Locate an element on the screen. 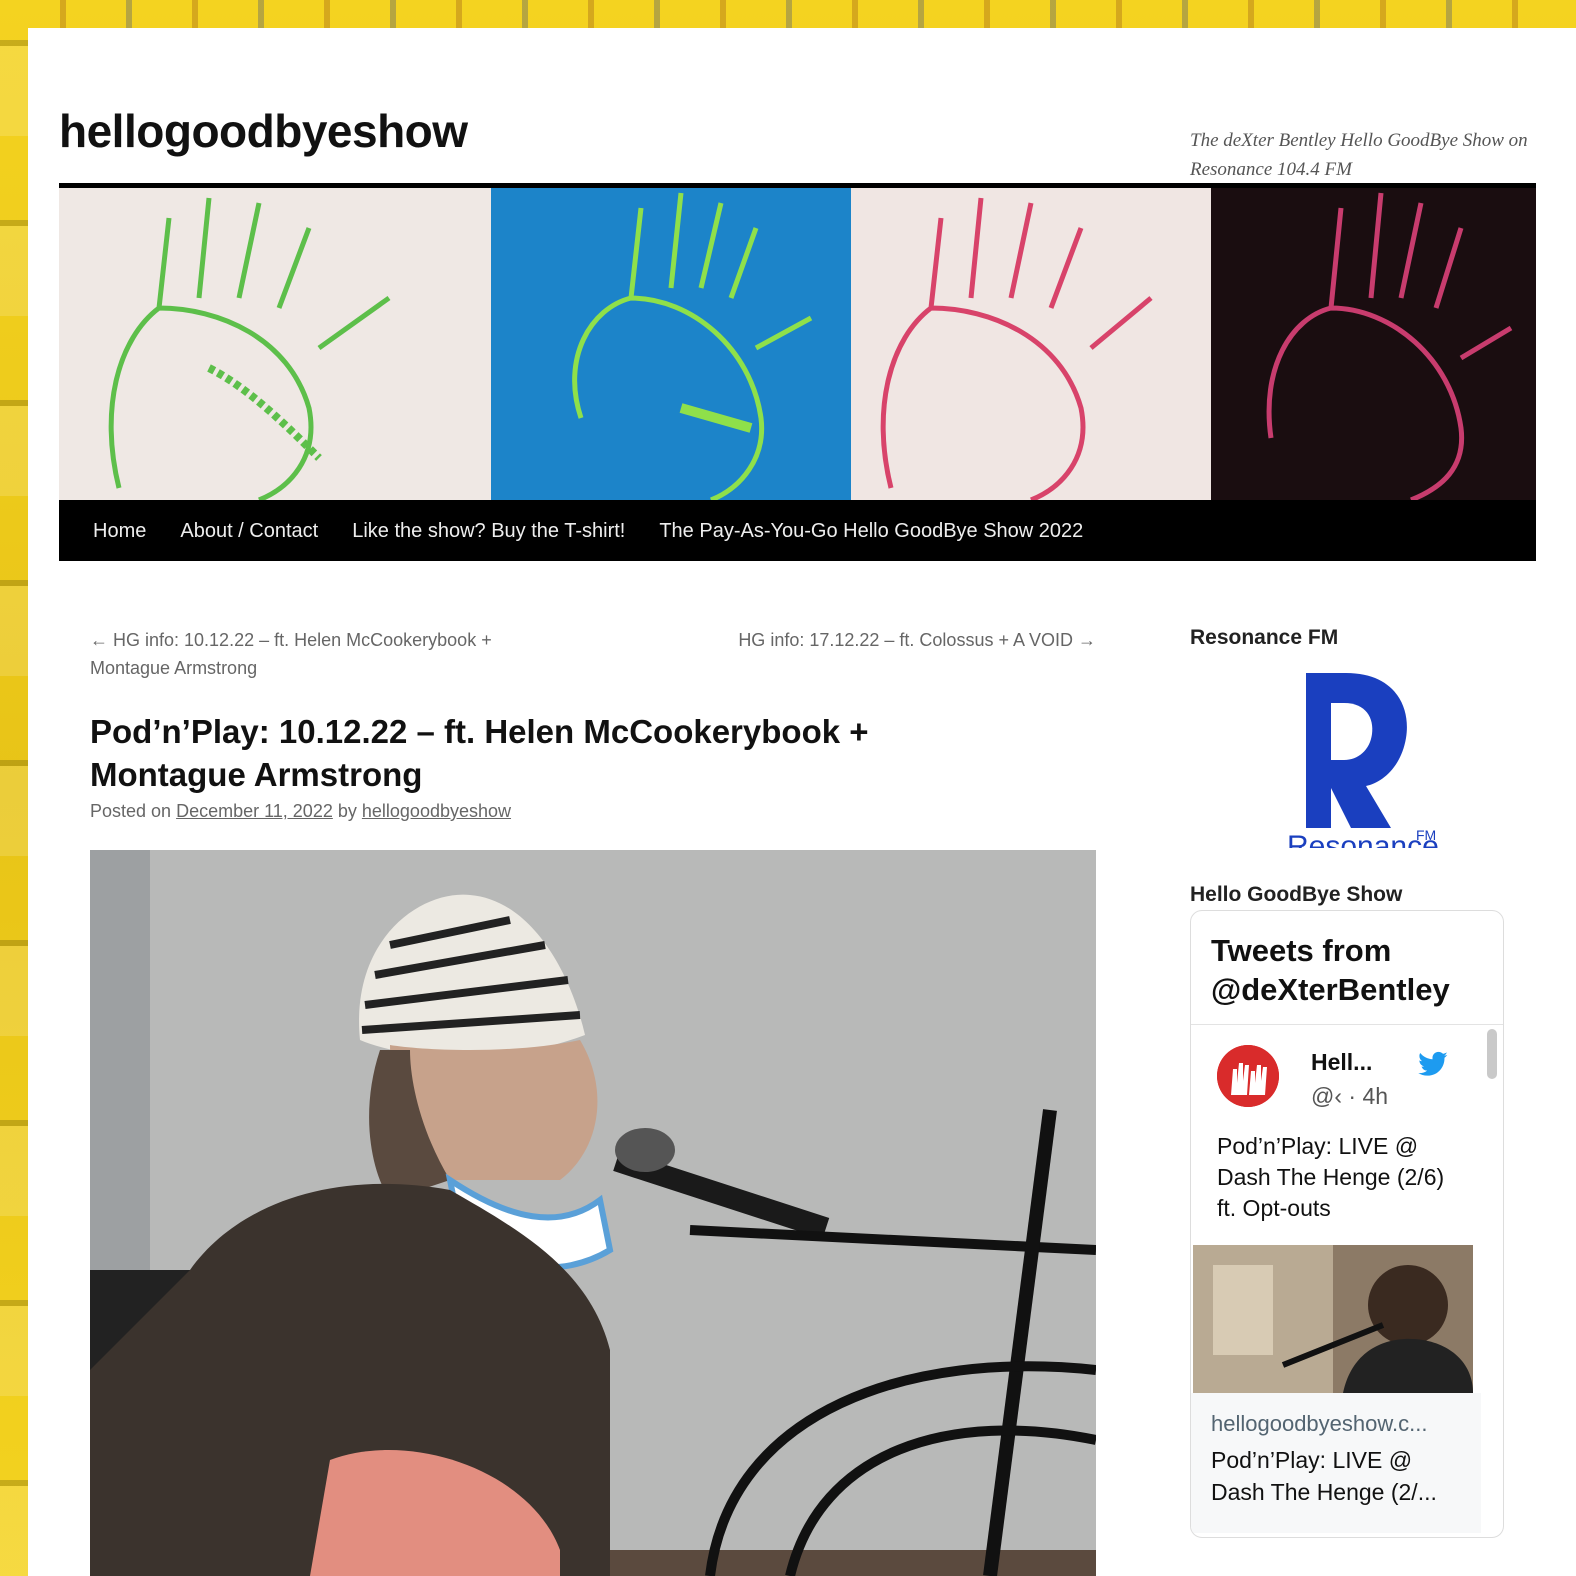 The image size is (1576, 1576). tweet-avatar is located at coordinates (1248, 1076).